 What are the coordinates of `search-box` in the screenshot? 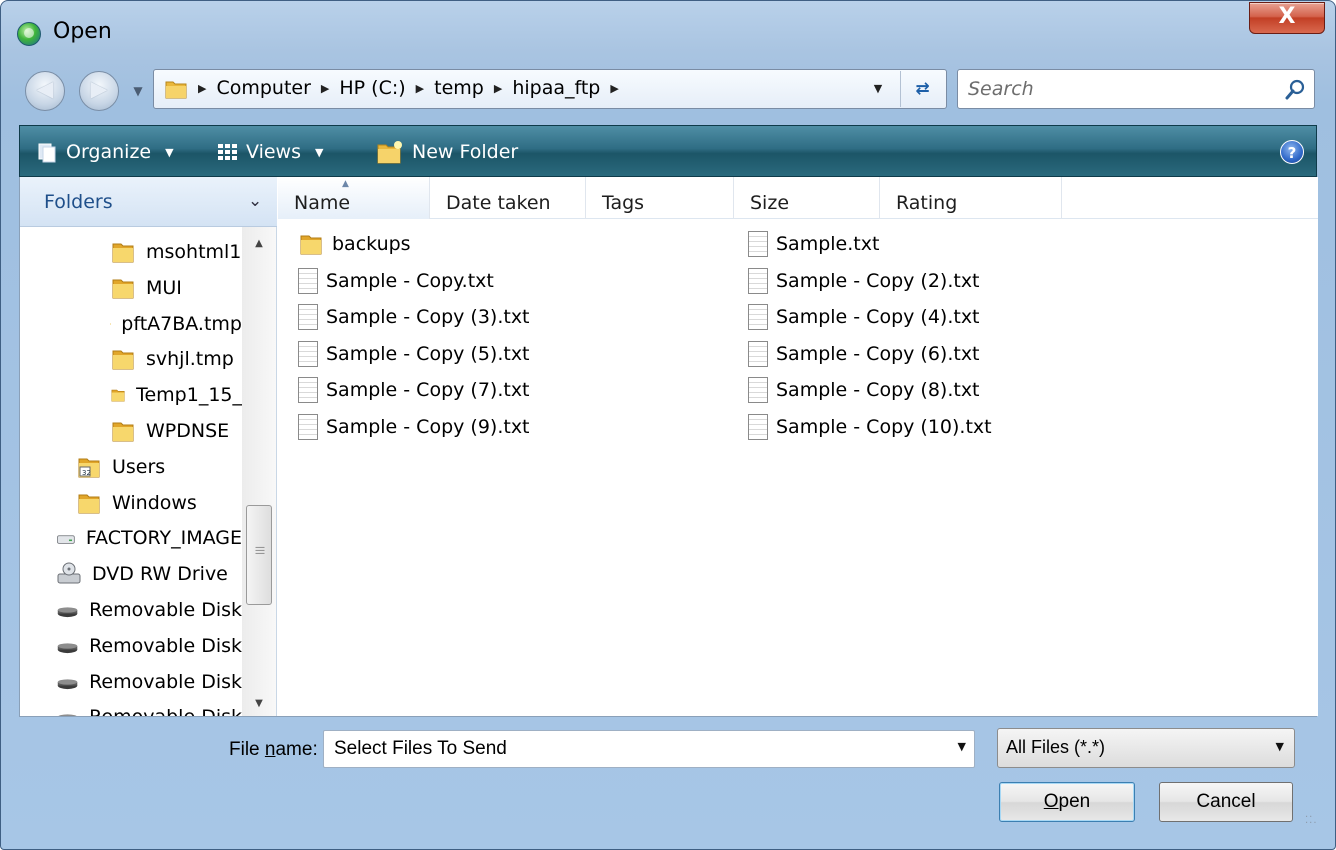 It's located at (1136, 89).